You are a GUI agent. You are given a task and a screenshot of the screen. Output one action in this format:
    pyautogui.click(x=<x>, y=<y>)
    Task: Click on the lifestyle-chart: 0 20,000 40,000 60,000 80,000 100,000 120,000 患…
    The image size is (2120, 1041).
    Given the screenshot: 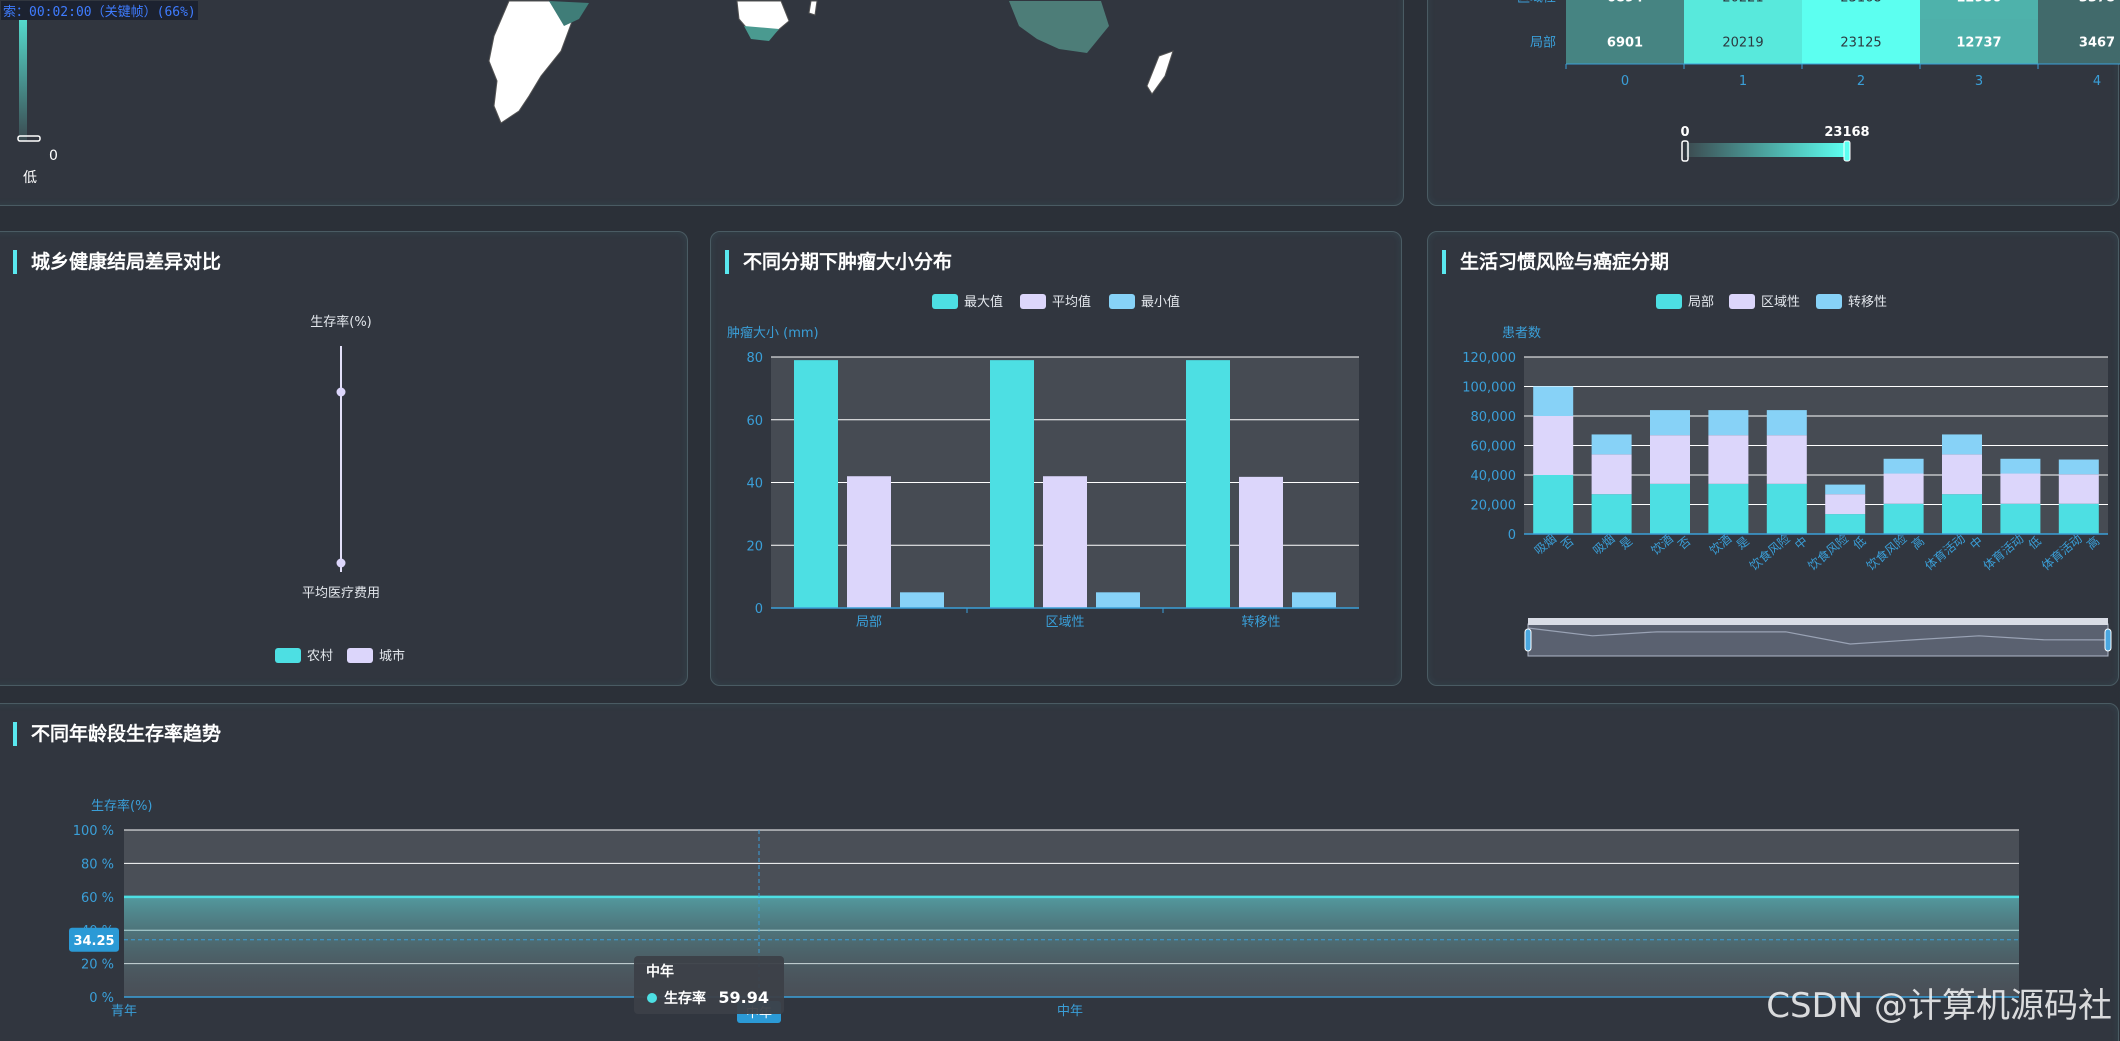 What is the action you would take?
    pyautogui.click(x=1787, y=475)
    